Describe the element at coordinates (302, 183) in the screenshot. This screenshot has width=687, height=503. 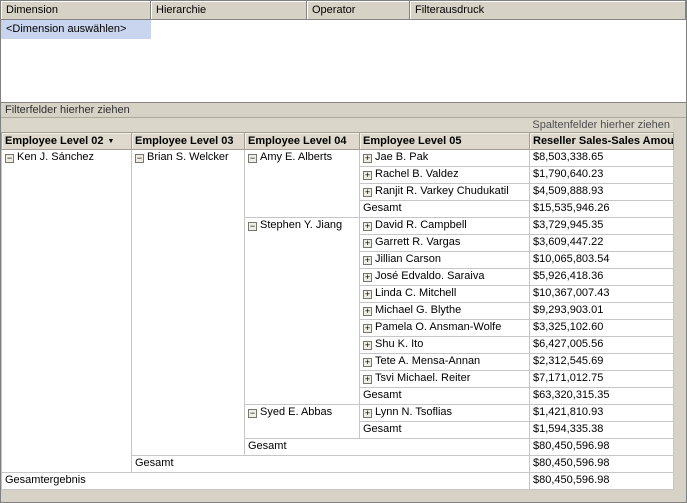
I see `member-cell: − Amy E. Alberts` at that location.